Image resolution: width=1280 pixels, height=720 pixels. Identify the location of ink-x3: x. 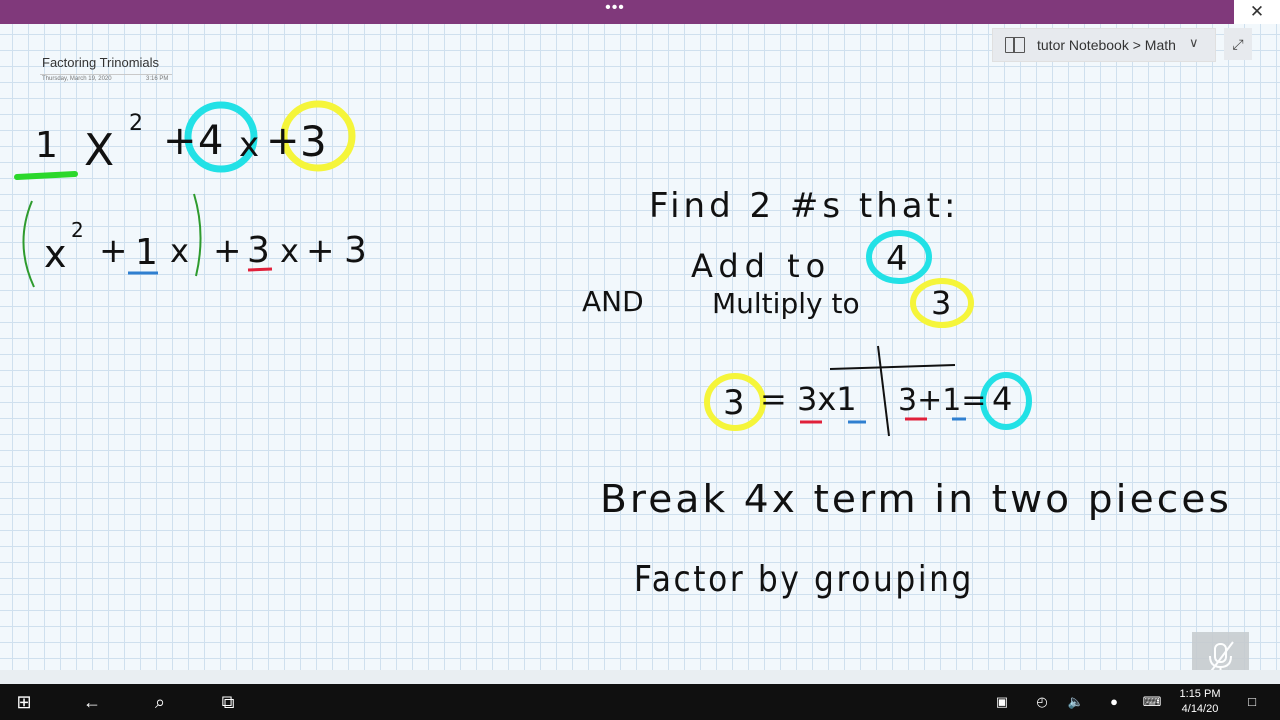
(55, 254).